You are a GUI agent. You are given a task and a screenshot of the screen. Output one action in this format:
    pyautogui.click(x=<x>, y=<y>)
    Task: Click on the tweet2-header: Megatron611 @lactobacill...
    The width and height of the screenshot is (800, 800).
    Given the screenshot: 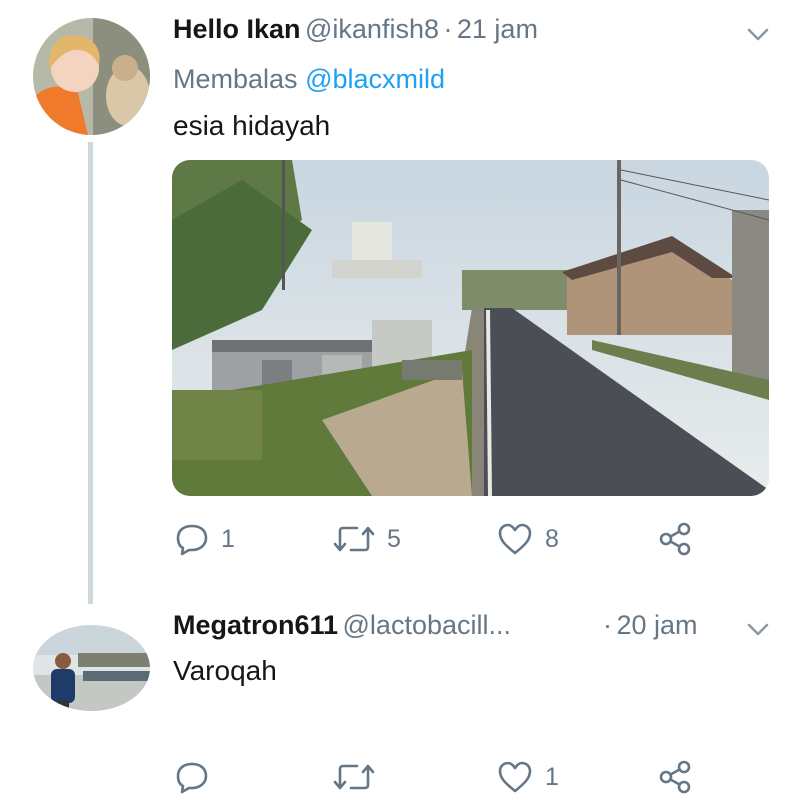 What is the action you would take?
    pyautogui.click(x=342, y=625)
    